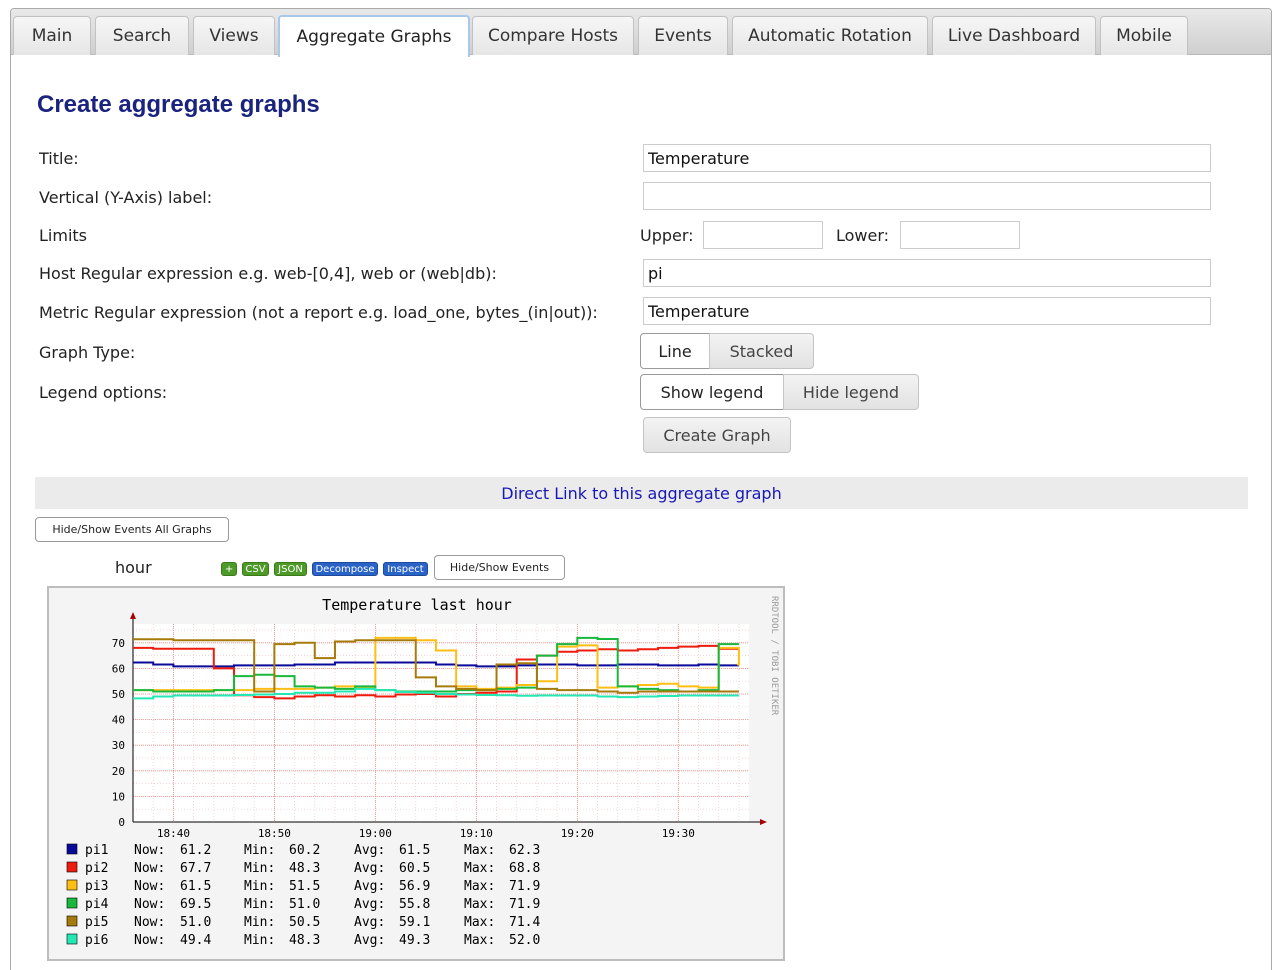 The height and width of the screenshot is (970, 1280). I want to click on legend-now-value: 51.0, so click(195, 922).